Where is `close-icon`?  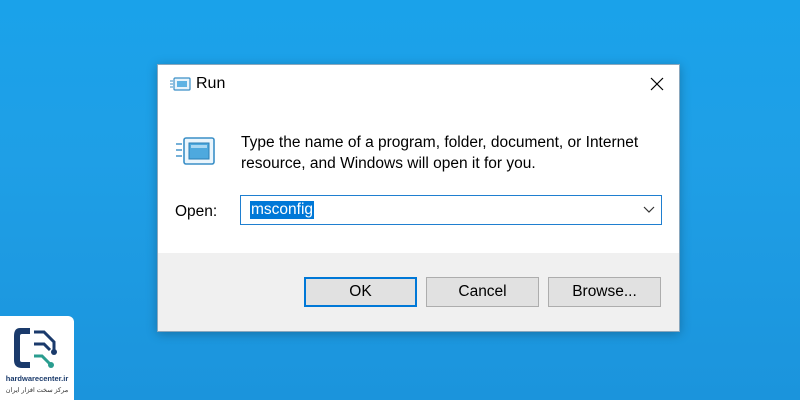 close-icon is located at coordinates (657, 84).